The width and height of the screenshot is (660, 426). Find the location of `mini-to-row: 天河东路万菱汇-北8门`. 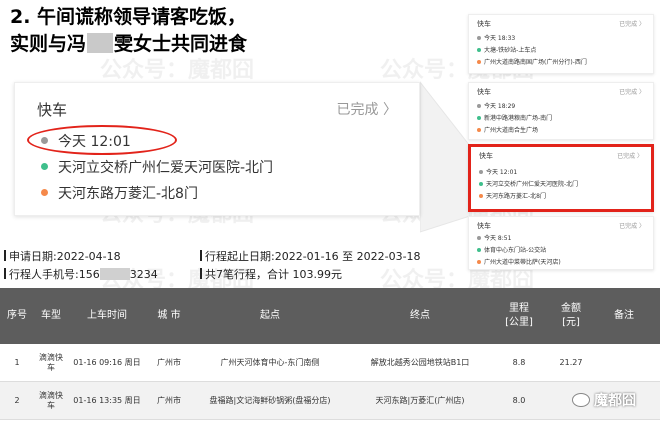

mini-to-row: 天河东路万菱汇-北8门 is located at coordinates (512, 195).